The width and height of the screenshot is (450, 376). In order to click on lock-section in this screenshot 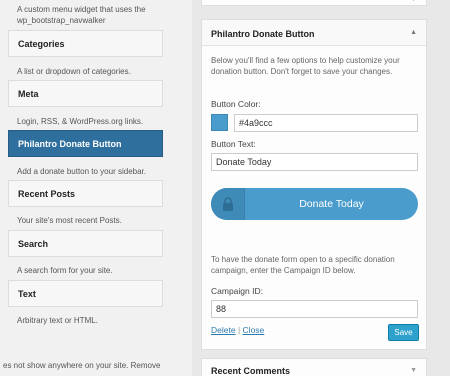, I will do `click(228, 204)`.